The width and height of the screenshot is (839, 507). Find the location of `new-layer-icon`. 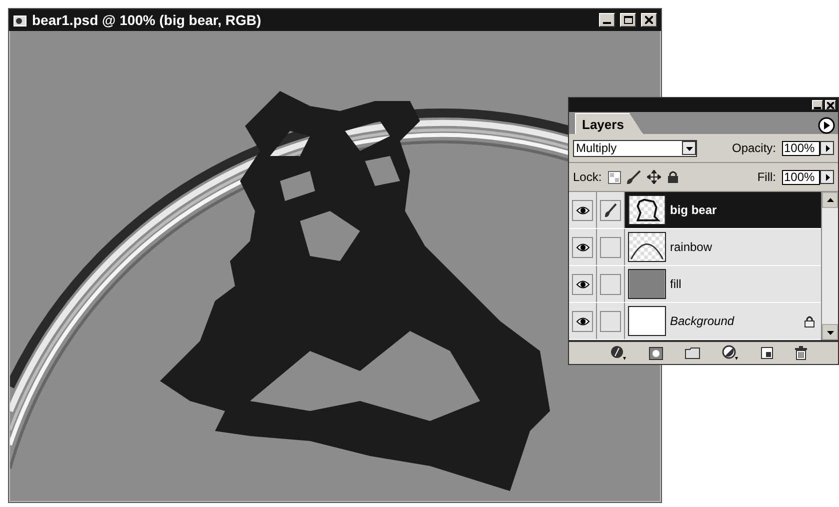

new-layer-icon is located at coordinates (767, 353).